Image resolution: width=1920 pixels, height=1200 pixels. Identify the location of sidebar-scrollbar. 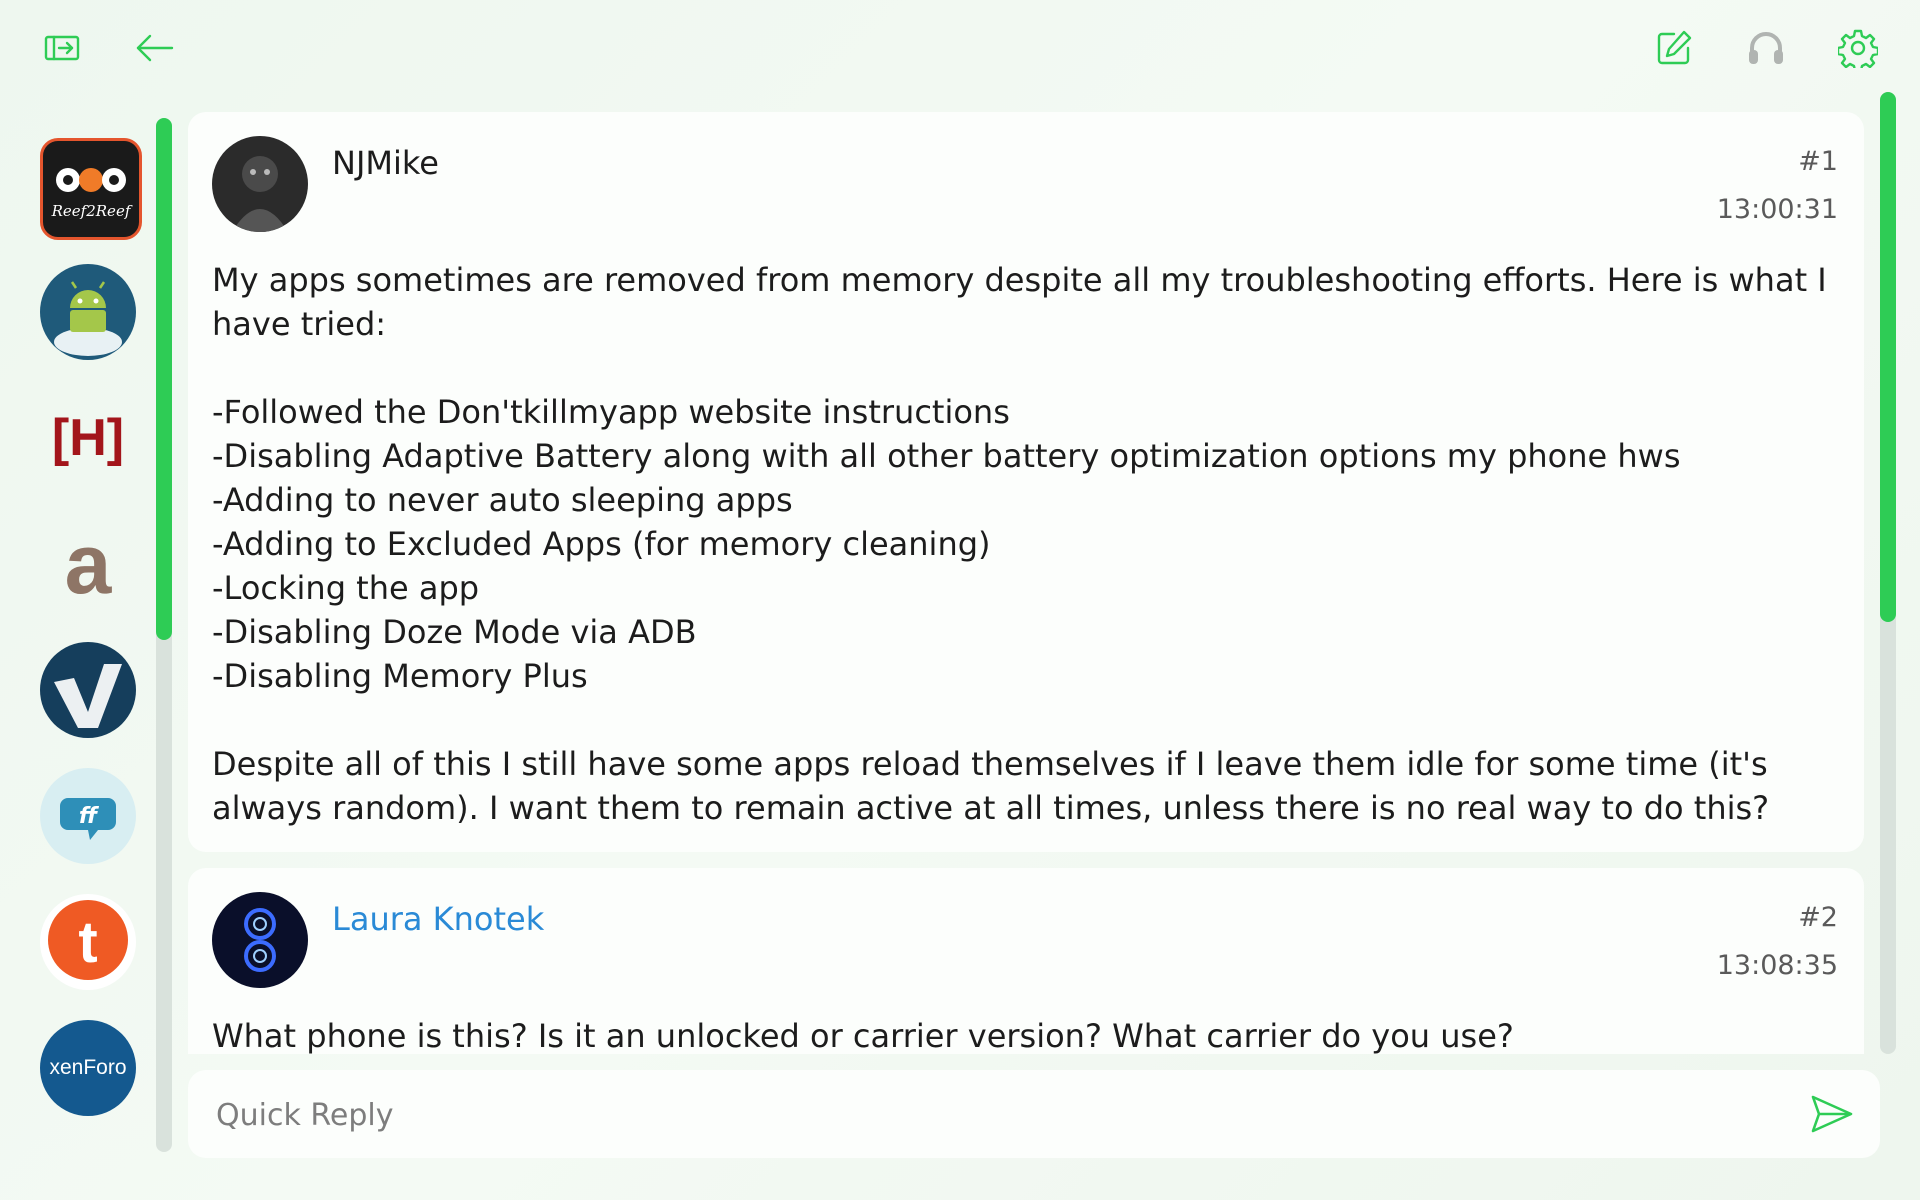
(164, 635).